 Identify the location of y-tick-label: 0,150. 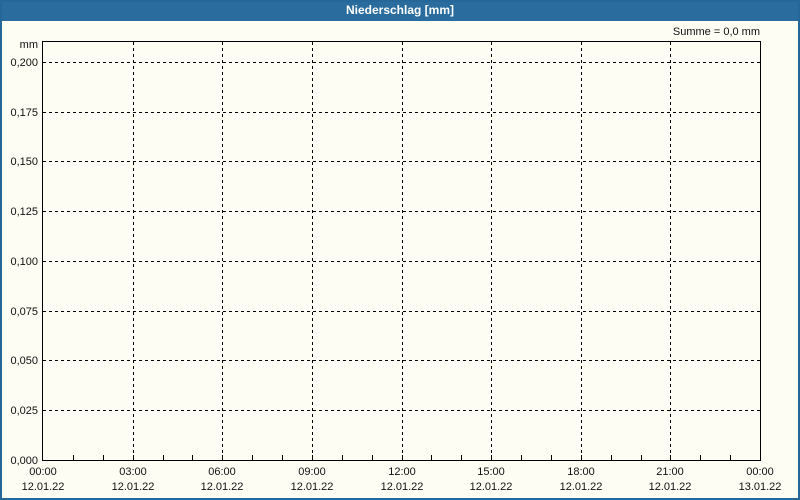
(24, 162).